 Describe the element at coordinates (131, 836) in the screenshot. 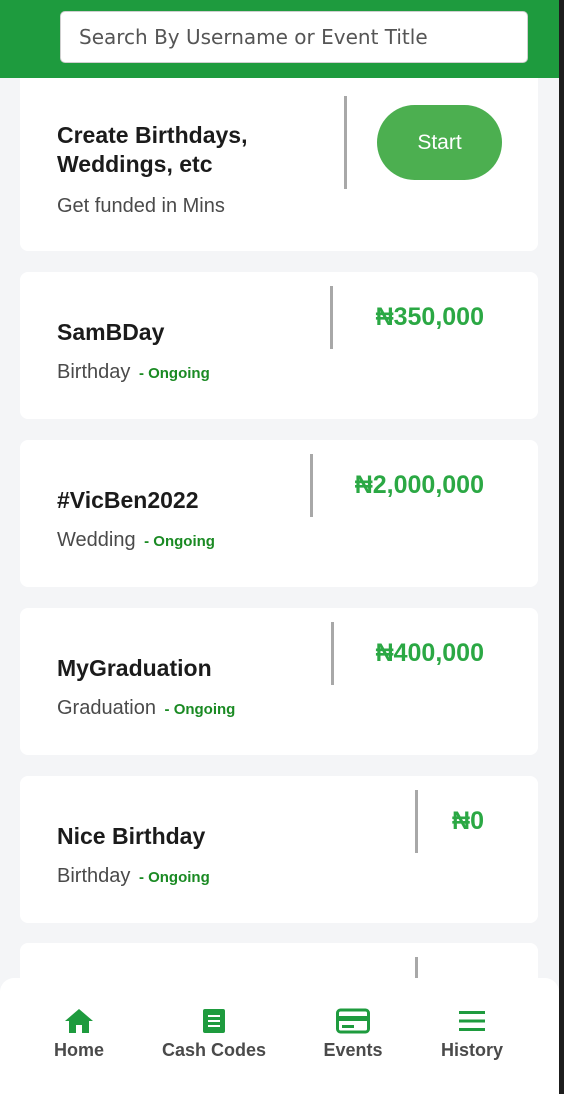

I see `event-title: Nice Birthday` at that location.